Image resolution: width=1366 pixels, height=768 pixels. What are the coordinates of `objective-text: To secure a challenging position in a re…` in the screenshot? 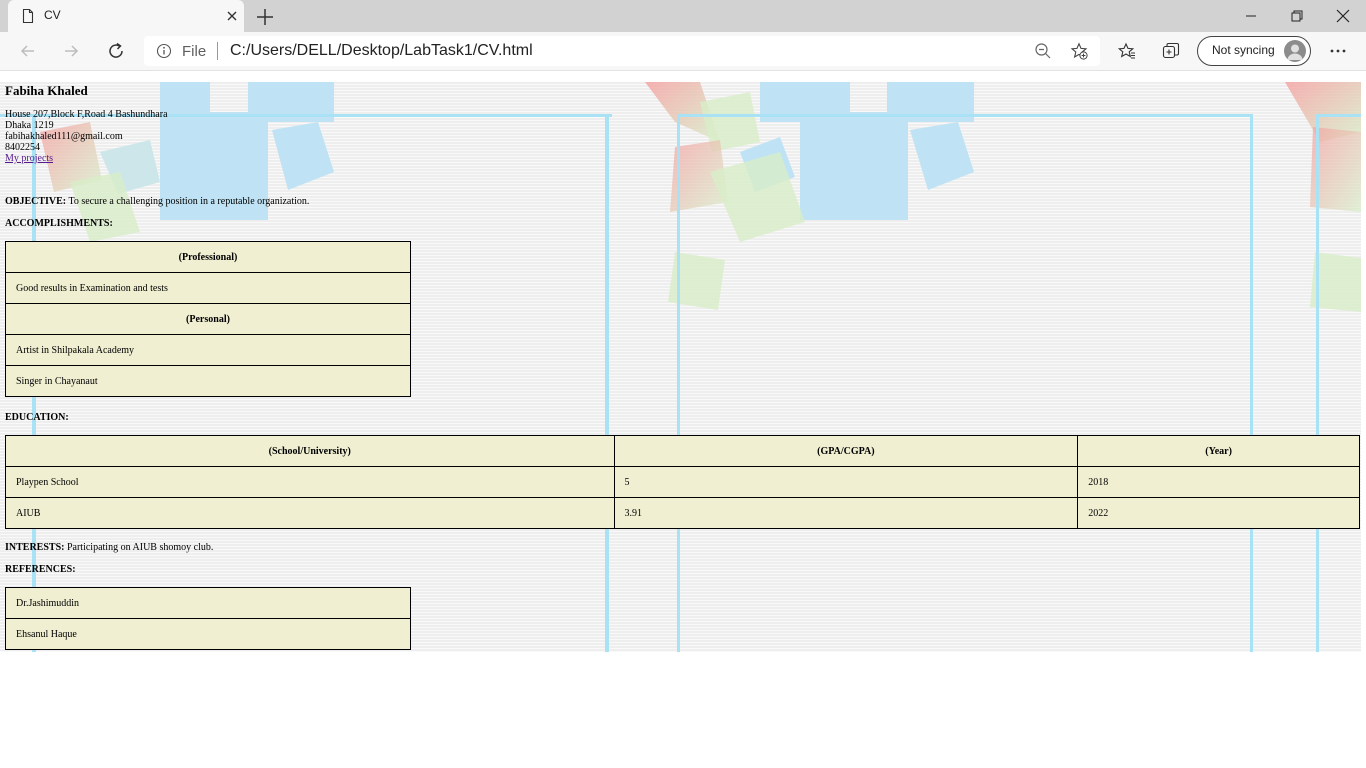 It's located at (188, 201).